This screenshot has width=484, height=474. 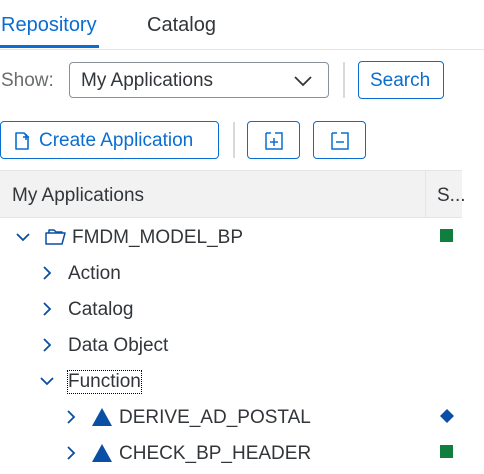 What do you see at coordinates (49, 46) in the screenshot?
I see `active-tab-indicator` at bounding box center [49, 46].